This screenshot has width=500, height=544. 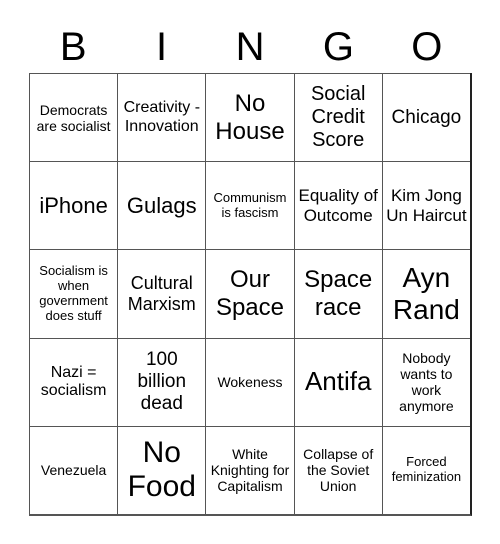 What do you see at coordinates (73, 469) in the screenshot?
I see `bingo-cell: Venezuela` at bounding box center [73, 469].